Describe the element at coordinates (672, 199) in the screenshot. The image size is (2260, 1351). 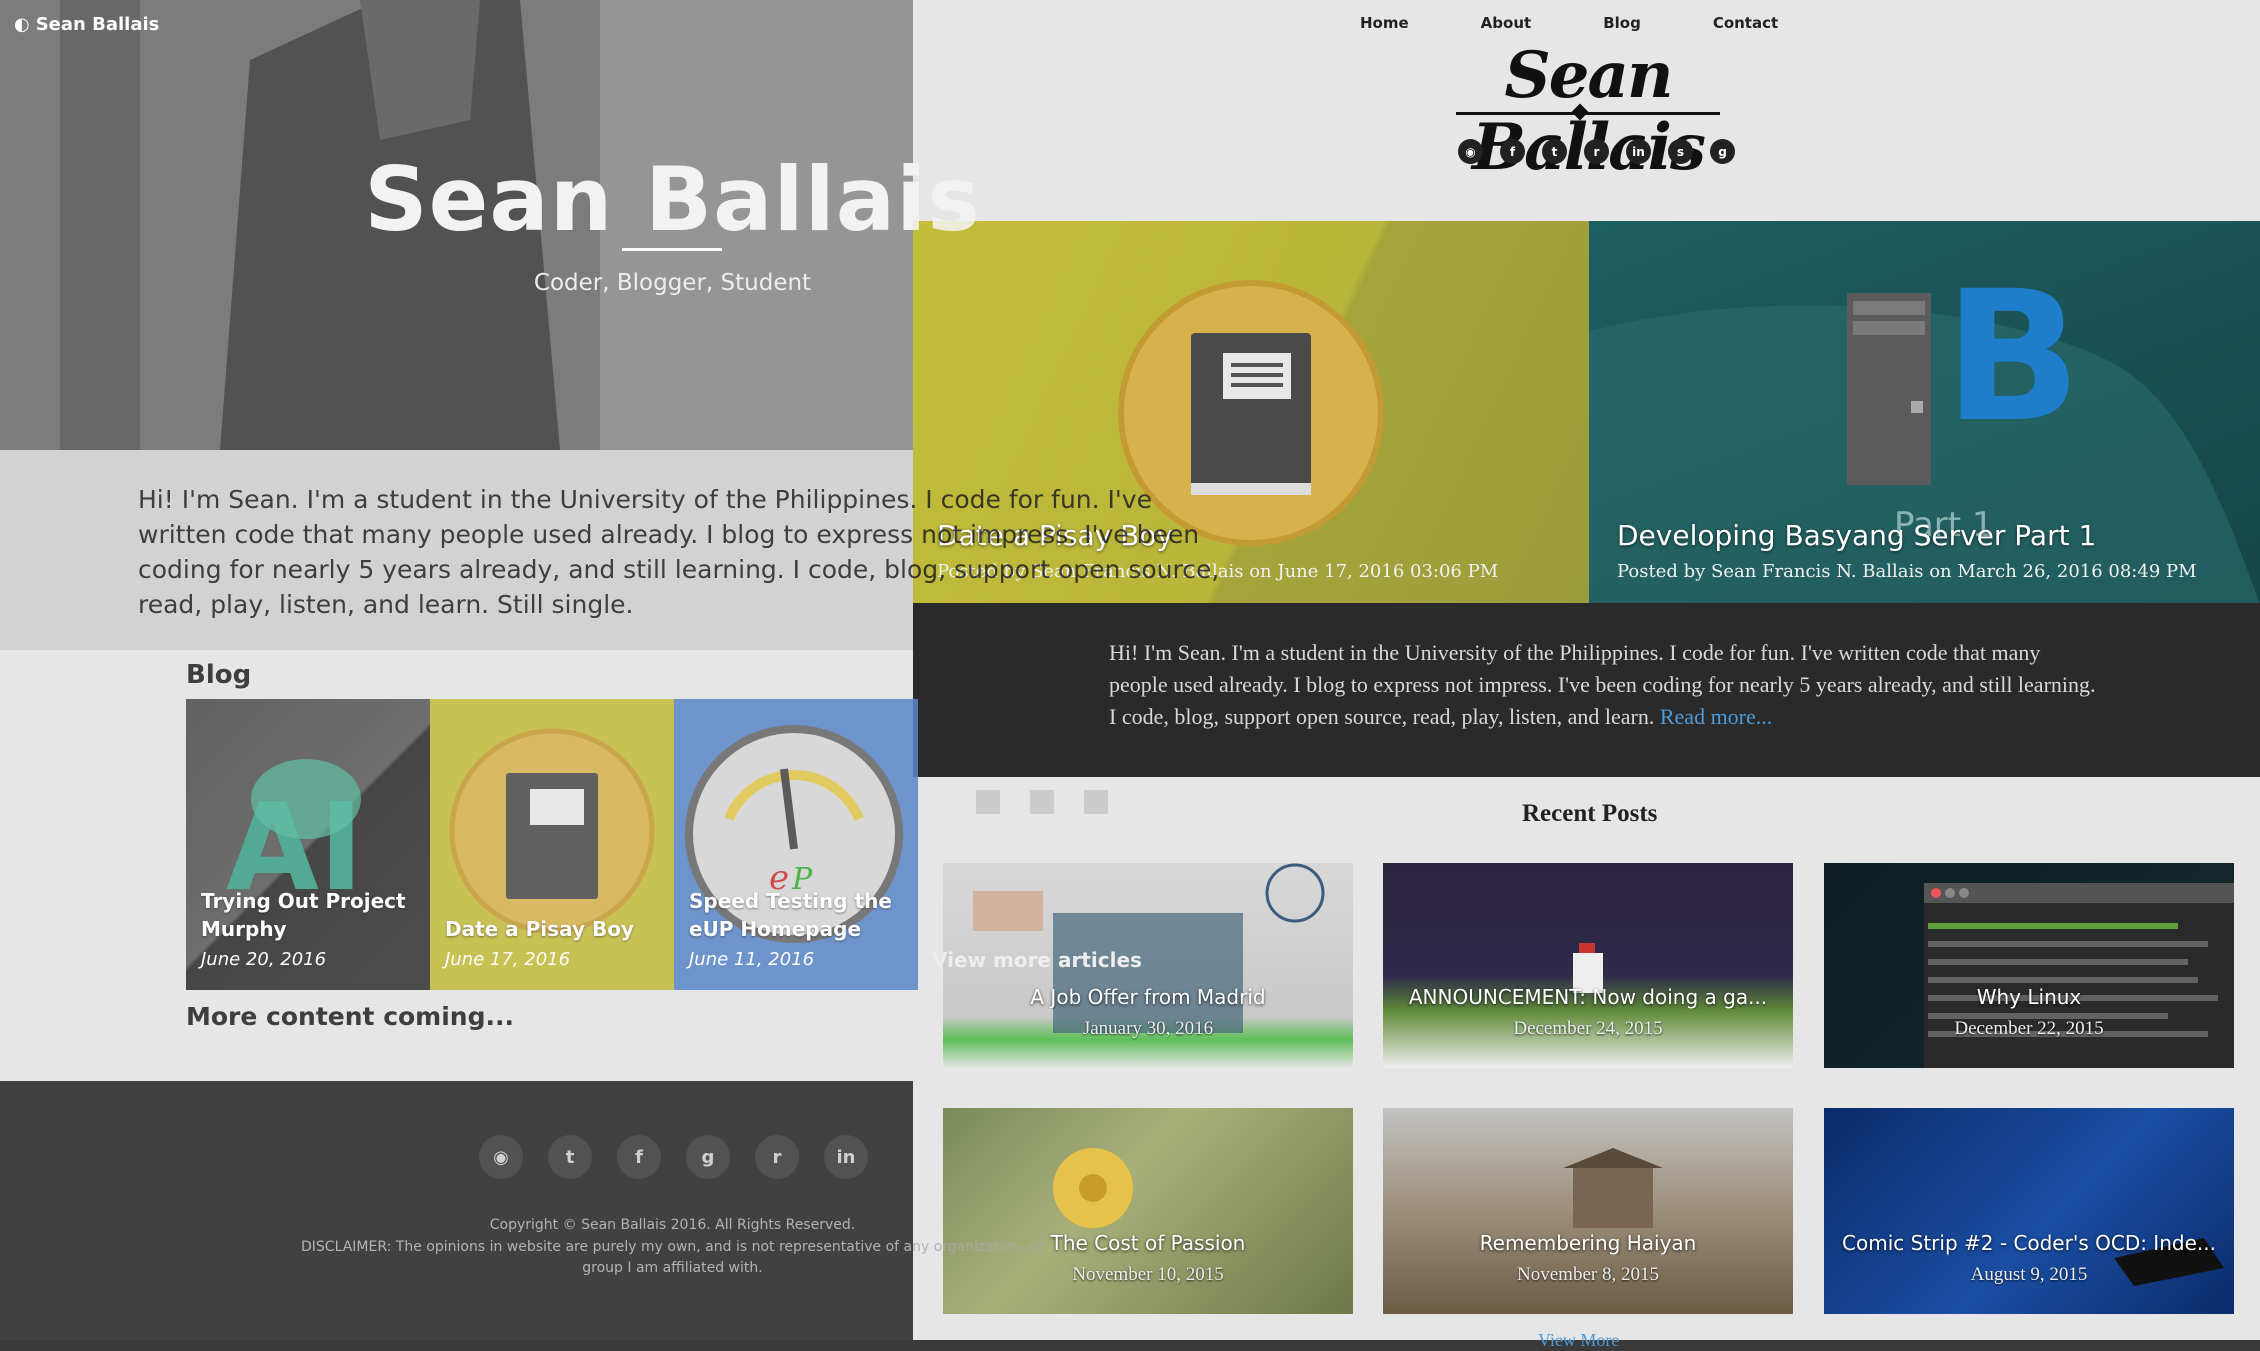
I see `hero-title: Sean Ballais` at that location.